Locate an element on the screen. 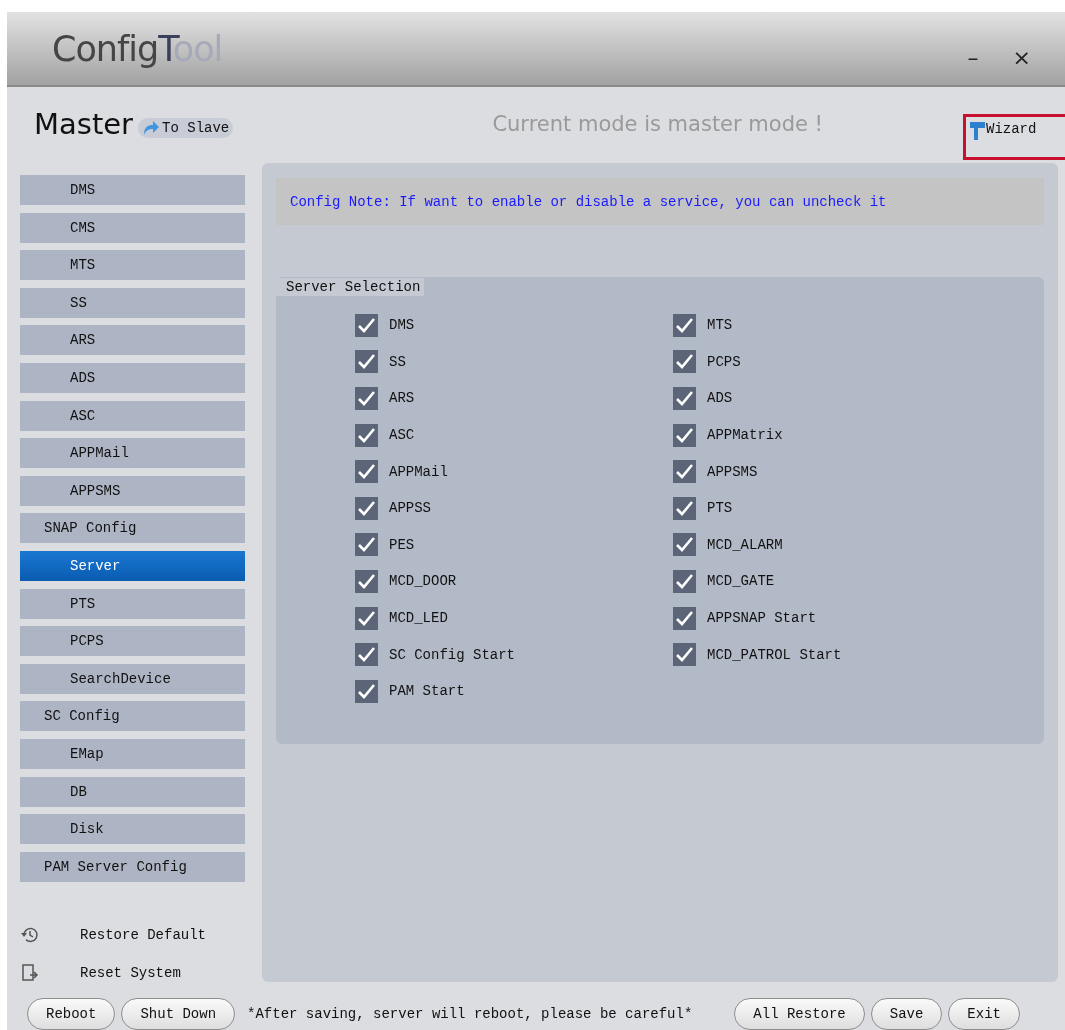 The image size is (1065, 1030). sidebar-item: SS is located at coordinates (132, 302).